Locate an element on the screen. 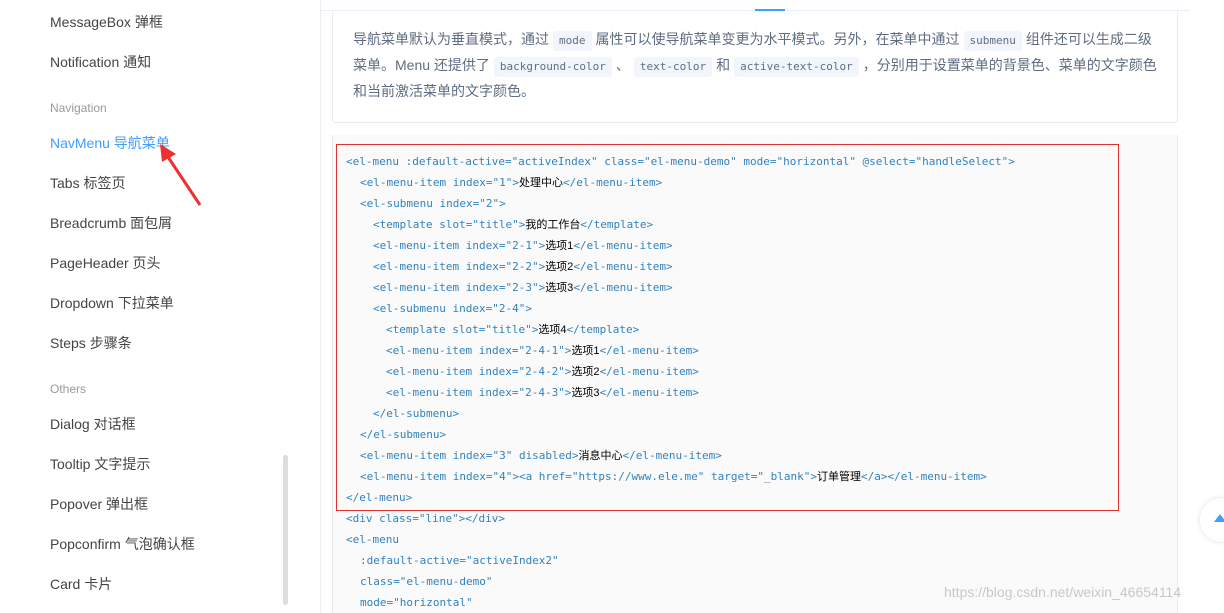  sidebar-item-pageheader: PageHeader 页头 is located at coordinates (105, 263).